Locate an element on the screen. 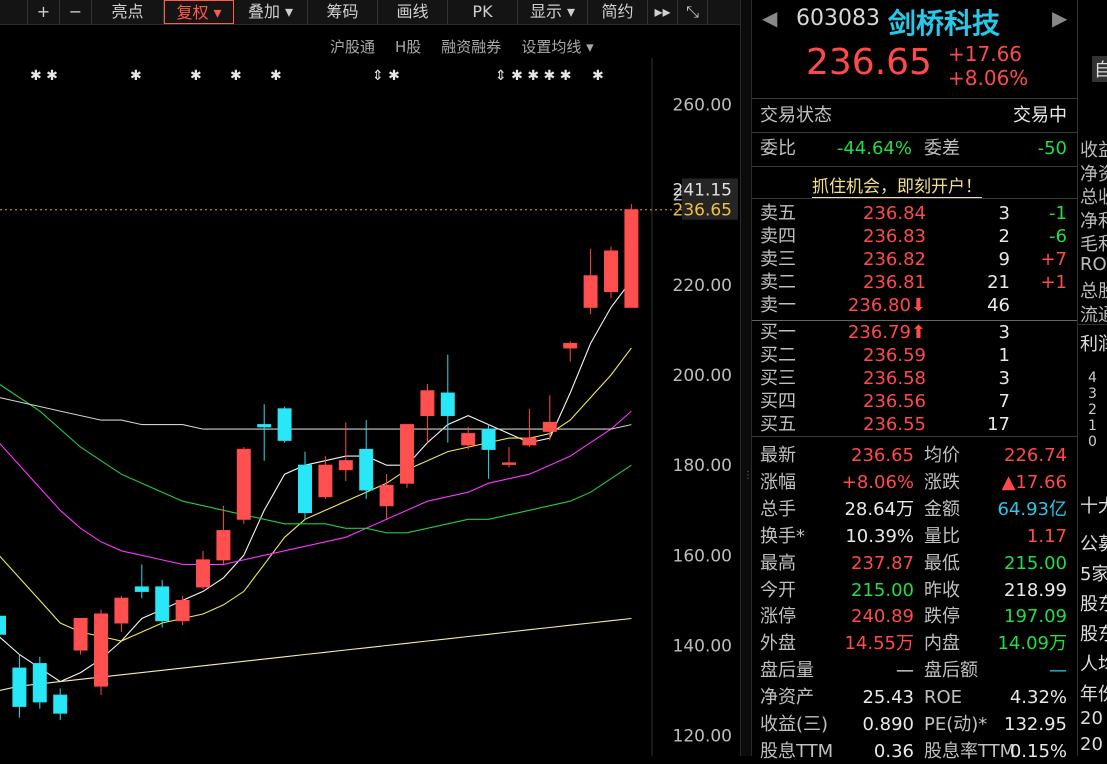  bid-row: 买四 236.56 7 is located at coordinates (914, 402).